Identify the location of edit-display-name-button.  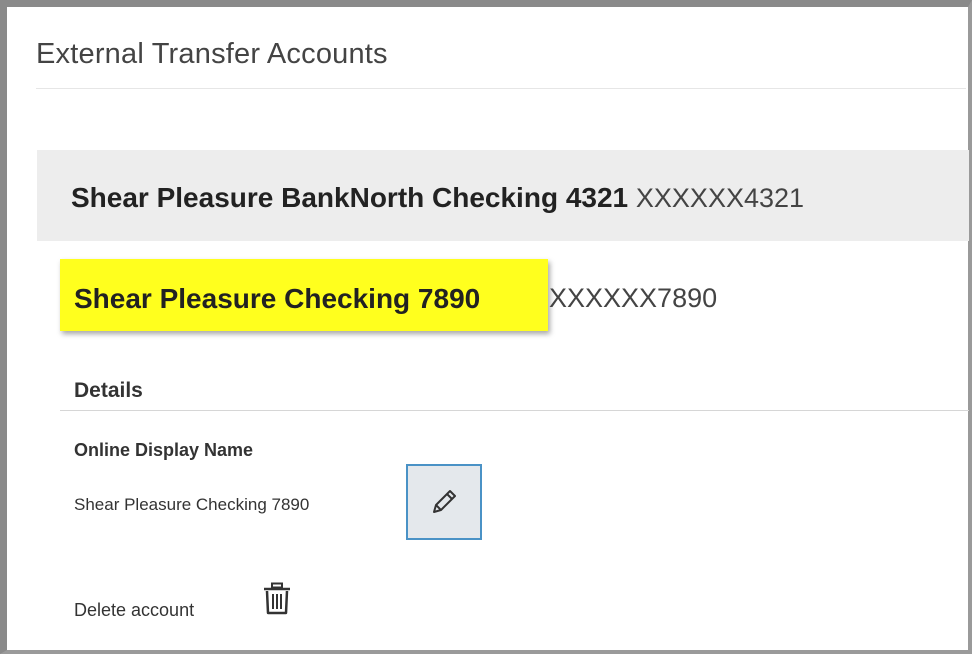
(444, 502).